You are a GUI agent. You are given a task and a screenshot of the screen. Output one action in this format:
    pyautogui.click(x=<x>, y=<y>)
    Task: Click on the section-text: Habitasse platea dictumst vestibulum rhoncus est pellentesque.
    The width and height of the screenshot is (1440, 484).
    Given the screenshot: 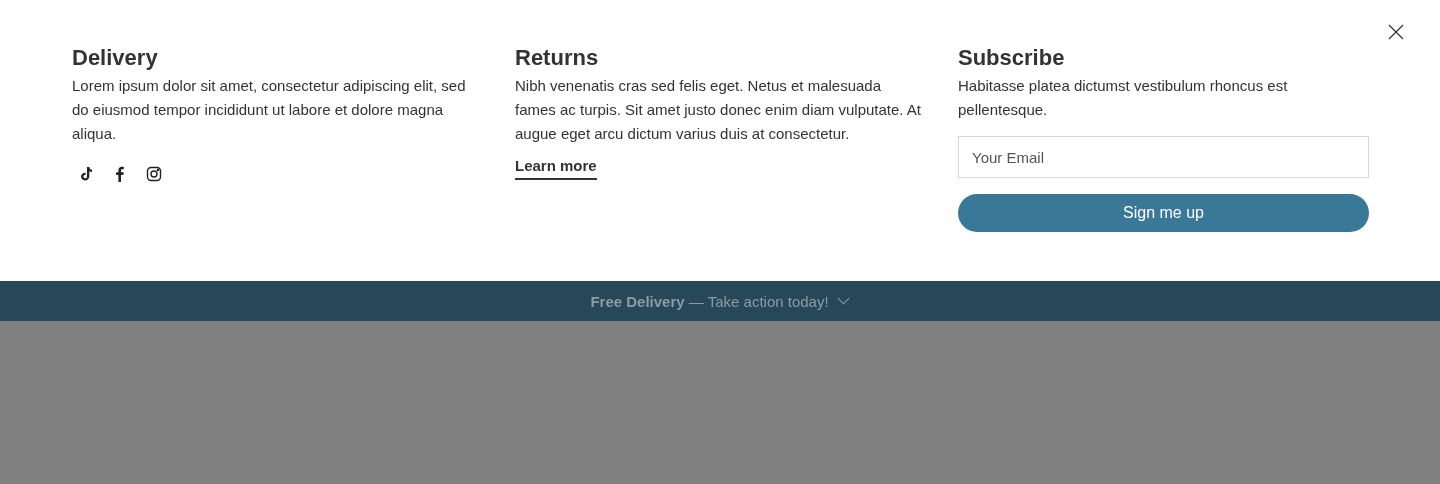 What is the action you would take?
    pyautogui.click(x=1123, y=98)
    